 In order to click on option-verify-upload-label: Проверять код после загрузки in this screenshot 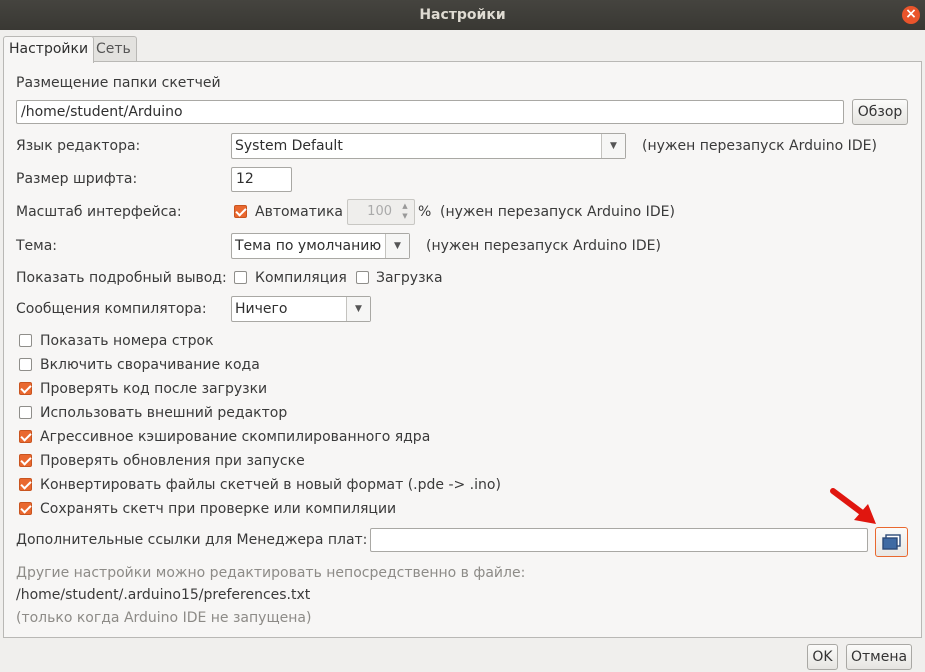, I will do `click(154, 389)`.